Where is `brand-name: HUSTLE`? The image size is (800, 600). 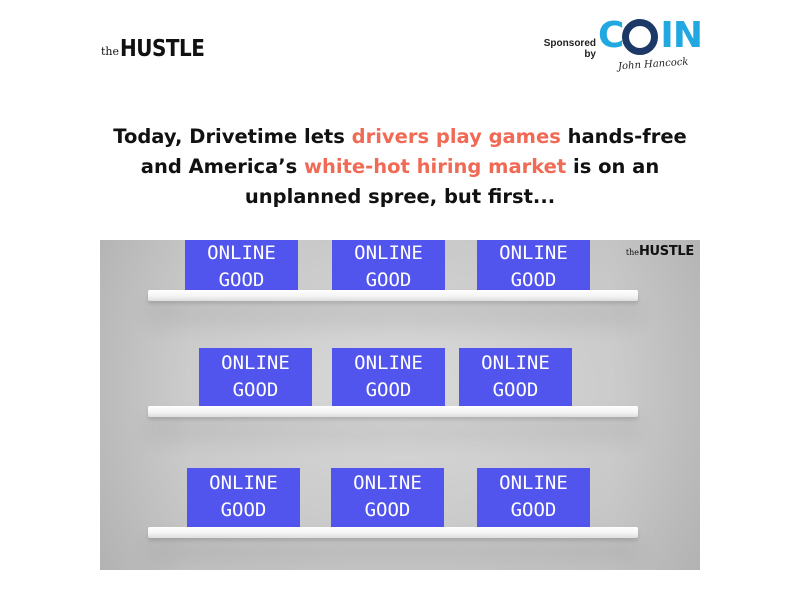 brand-name: HUSTLE is located at coordinates (162, 48).